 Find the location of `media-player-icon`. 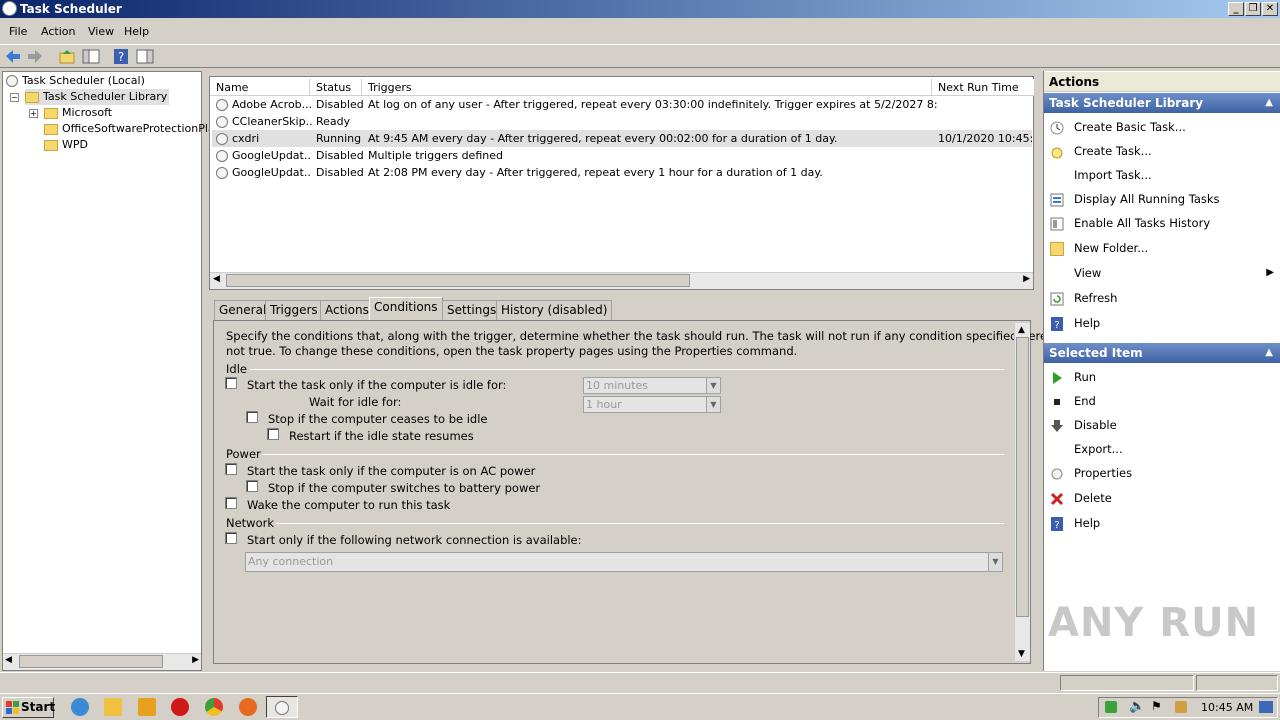

media-player-icon is located at coordinates (147, 707).